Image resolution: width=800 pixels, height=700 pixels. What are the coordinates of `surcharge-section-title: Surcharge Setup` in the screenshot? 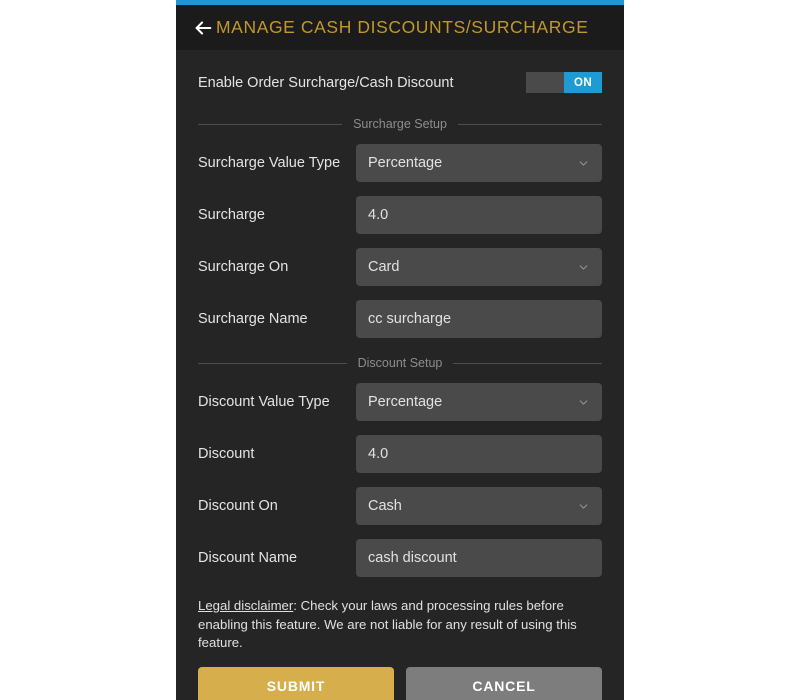 It's located at (400, 124).